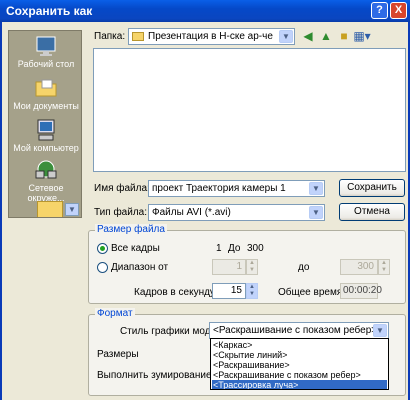  I want to click on desktop-icon, so click(46, 46).